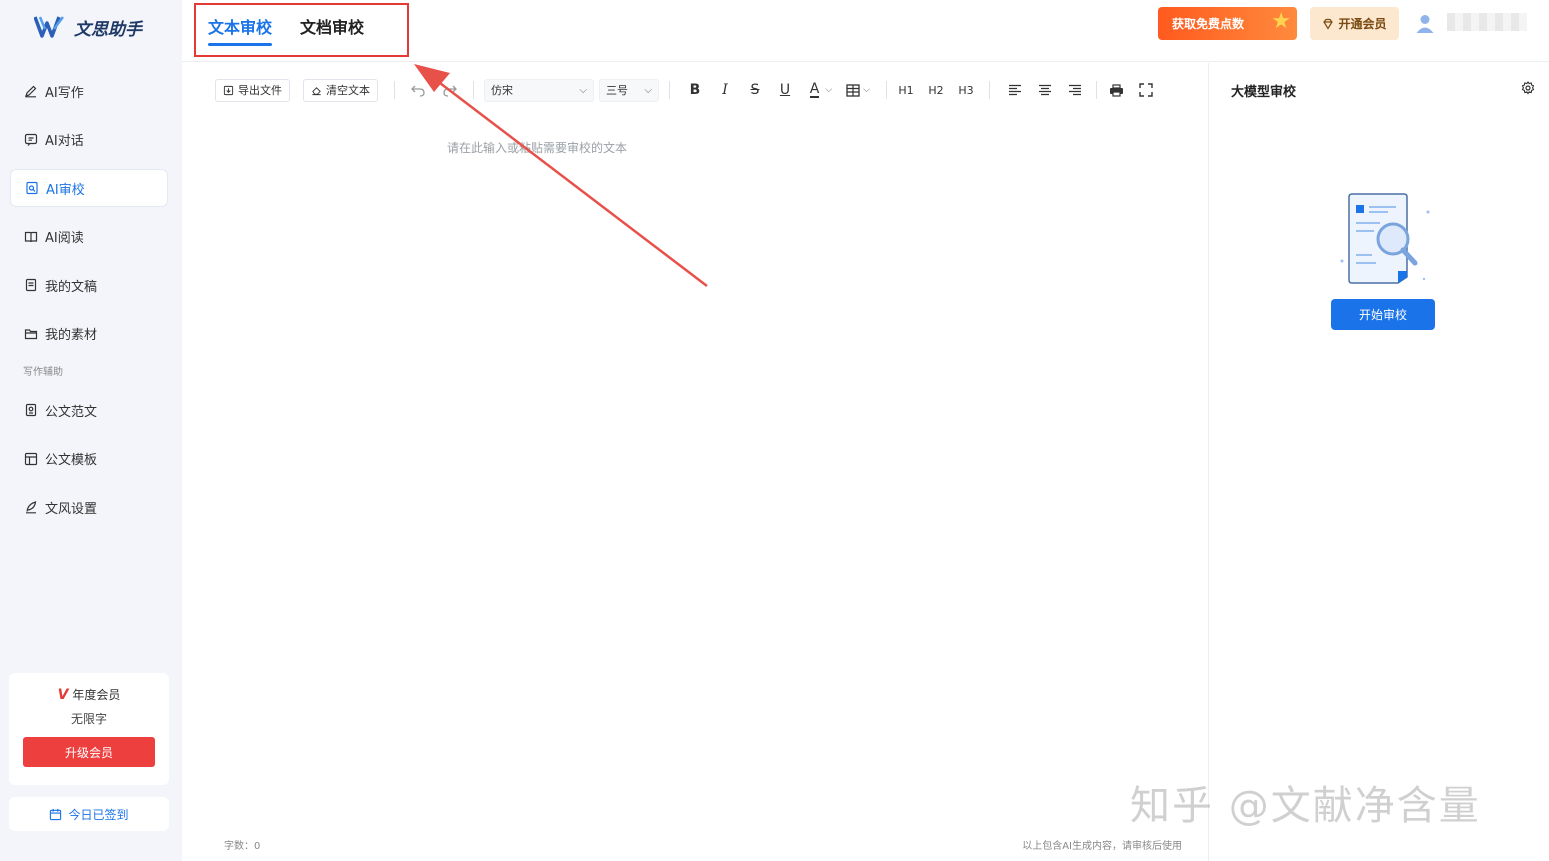 The width and height of the screenshot is (1549, 861). What do you see at coordinates (31, 237) in the screenshot?
I see `book-icon` at bounding box center [31, 237].